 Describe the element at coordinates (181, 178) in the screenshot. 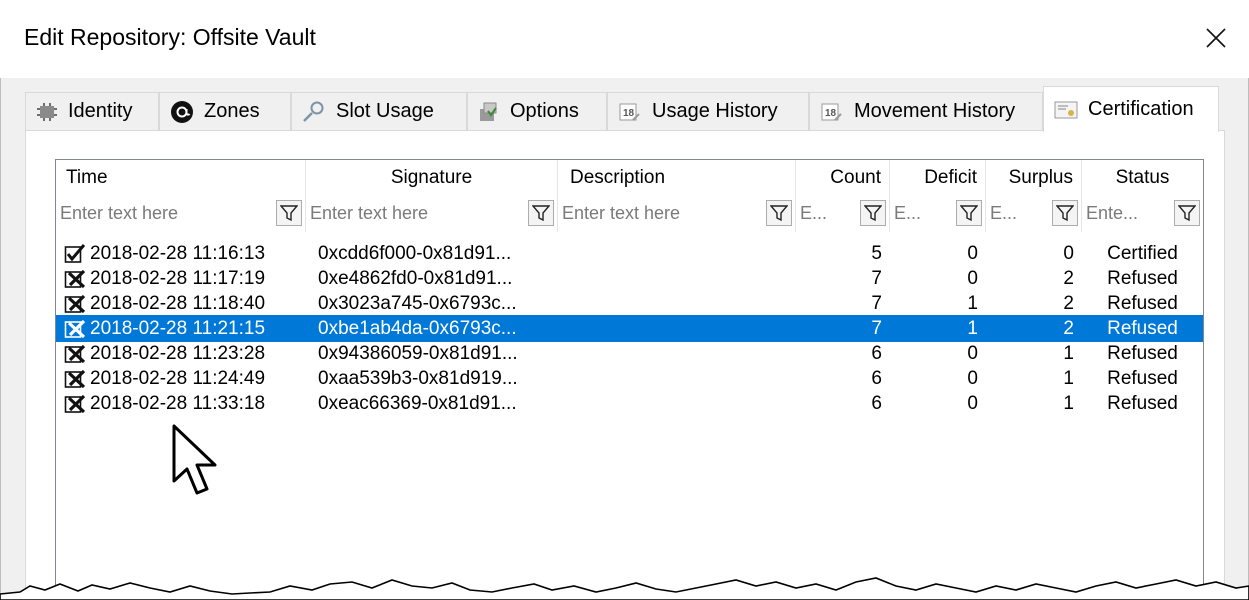

I see `column-header-time: Time` at that location.